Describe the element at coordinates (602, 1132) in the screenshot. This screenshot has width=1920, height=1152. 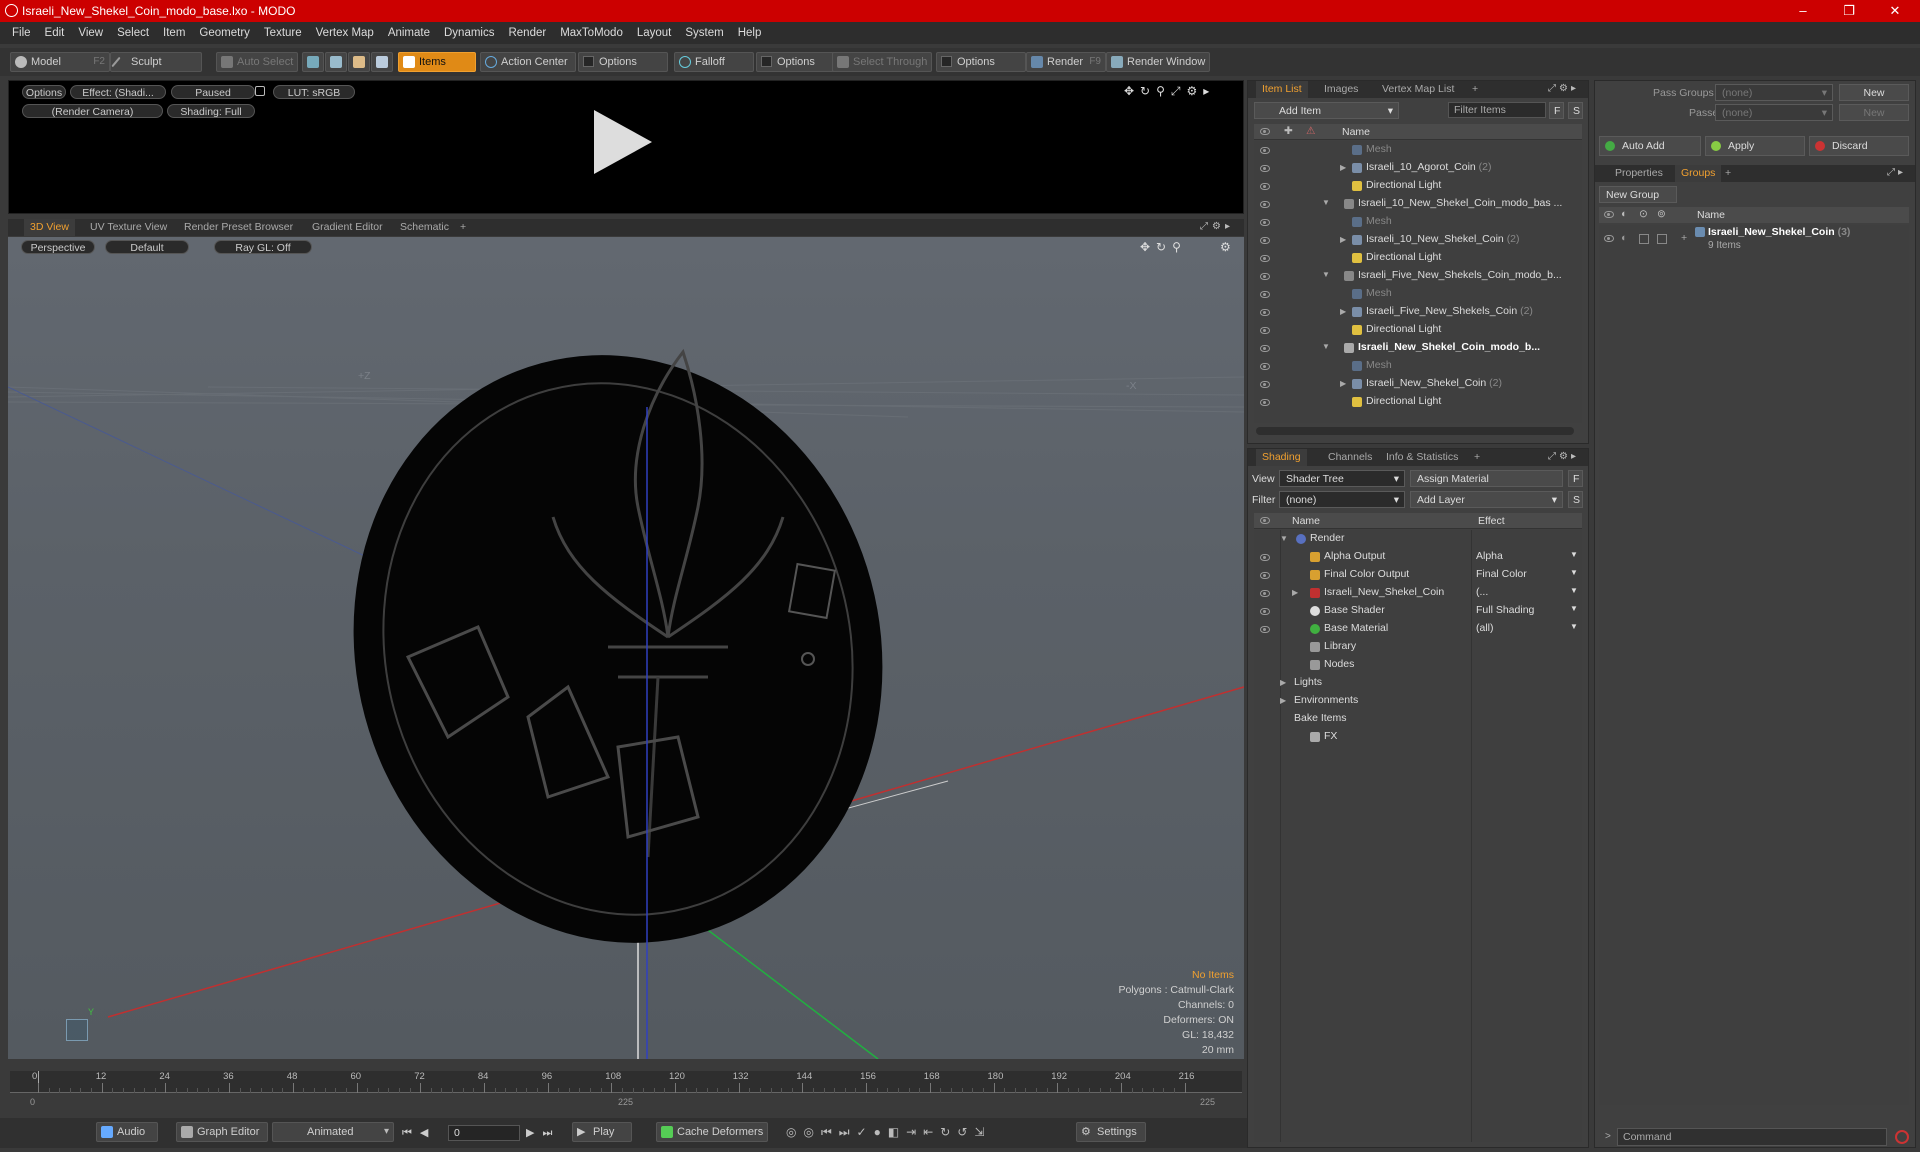
I see `play-button: ▶ Play` at that location.